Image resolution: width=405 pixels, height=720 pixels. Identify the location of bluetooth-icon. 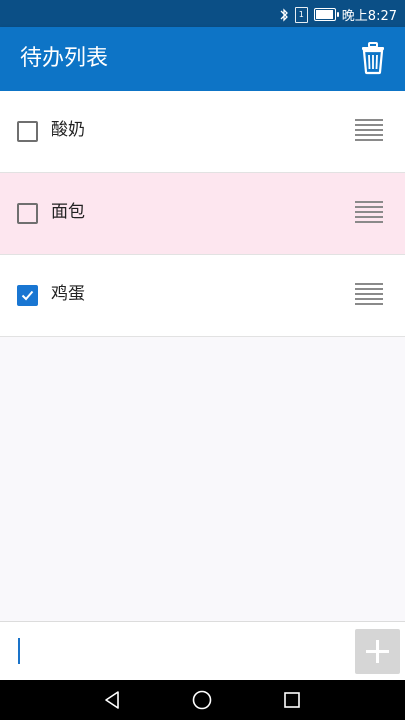
(284, 14).